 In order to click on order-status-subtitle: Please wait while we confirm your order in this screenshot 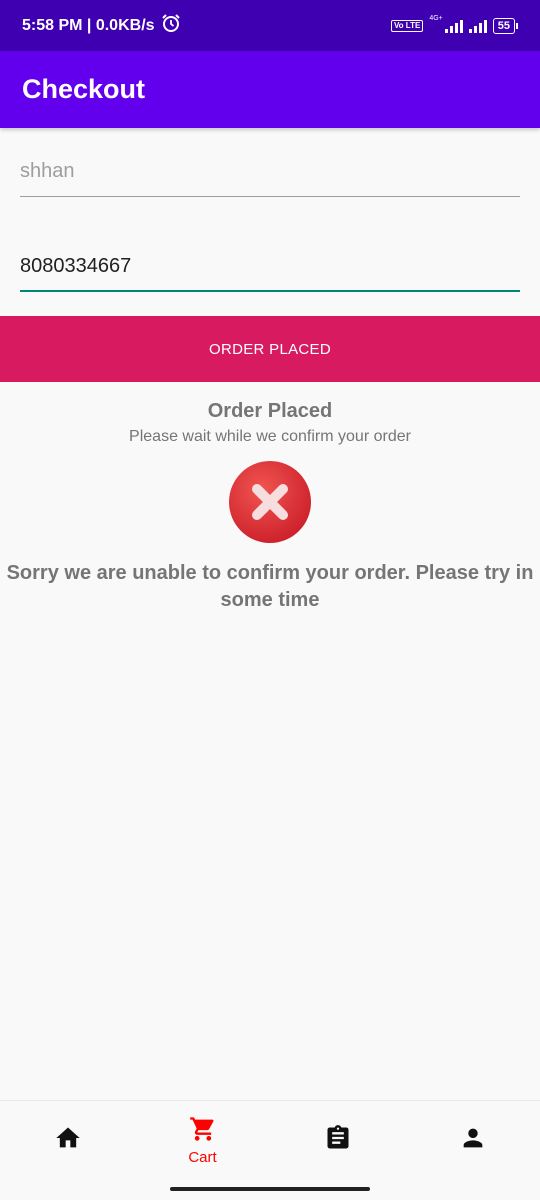, I will do `click(270, 436)`.